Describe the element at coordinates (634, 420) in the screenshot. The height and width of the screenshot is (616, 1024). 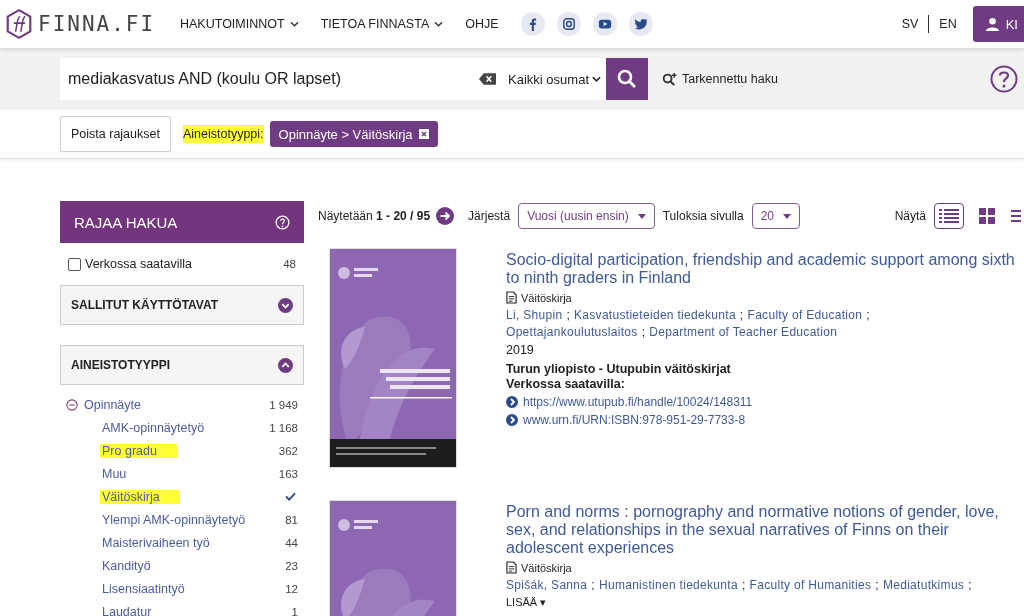
I see `online-link: www.urn.fi/URN:ISBN:978-951-29-7733-8` at that location.